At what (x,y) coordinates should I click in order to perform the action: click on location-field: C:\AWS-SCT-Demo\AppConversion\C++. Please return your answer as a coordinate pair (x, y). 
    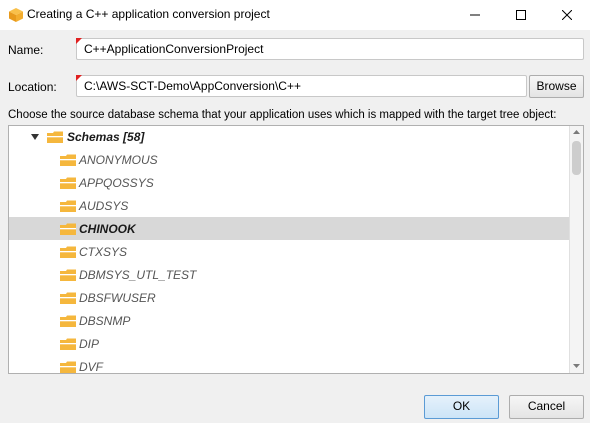
    Looking at the image, I should click on (301, 86).